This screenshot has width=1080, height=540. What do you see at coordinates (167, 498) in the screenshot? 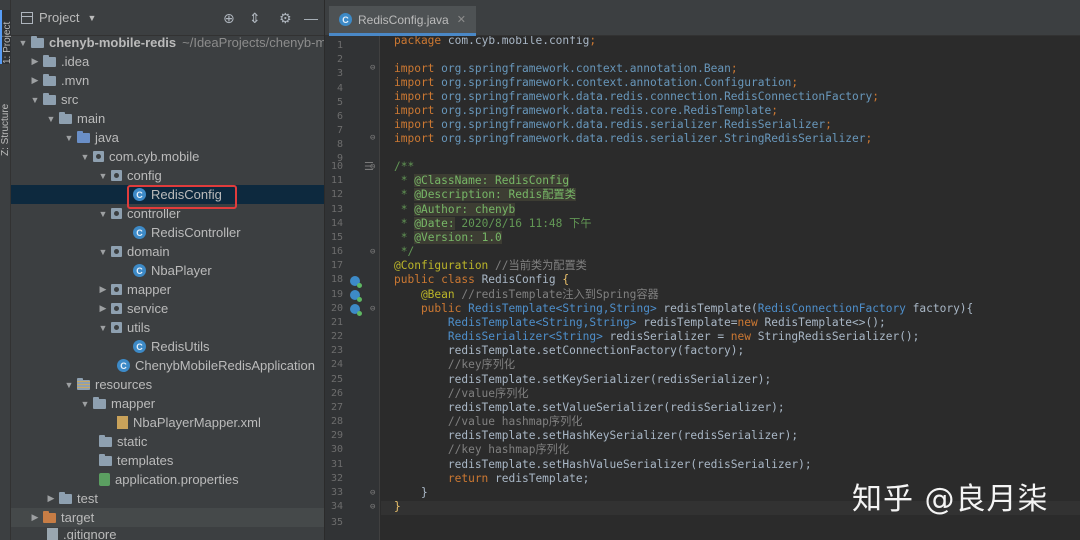
I see `tree-item-test: ▶ test` at bounding box center [167, 498].